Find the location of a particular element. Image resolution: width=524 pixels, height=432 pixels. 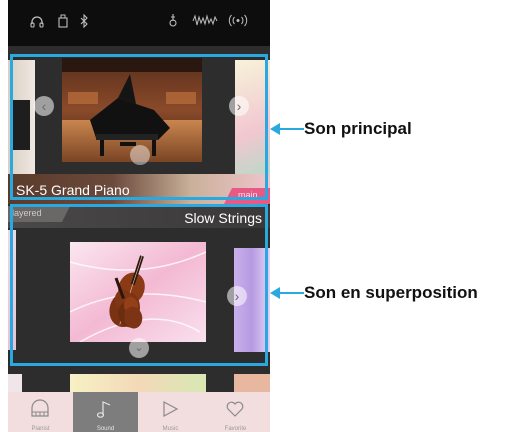

tab-sound: Sound is located at coordinates (105, 412).